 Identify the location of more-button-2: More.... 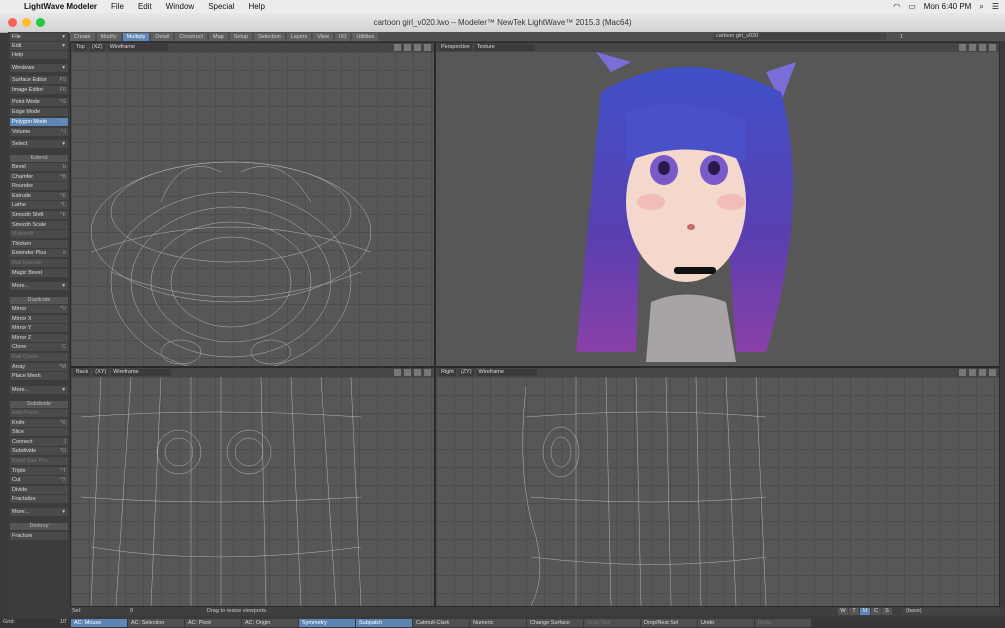
(39, 390).